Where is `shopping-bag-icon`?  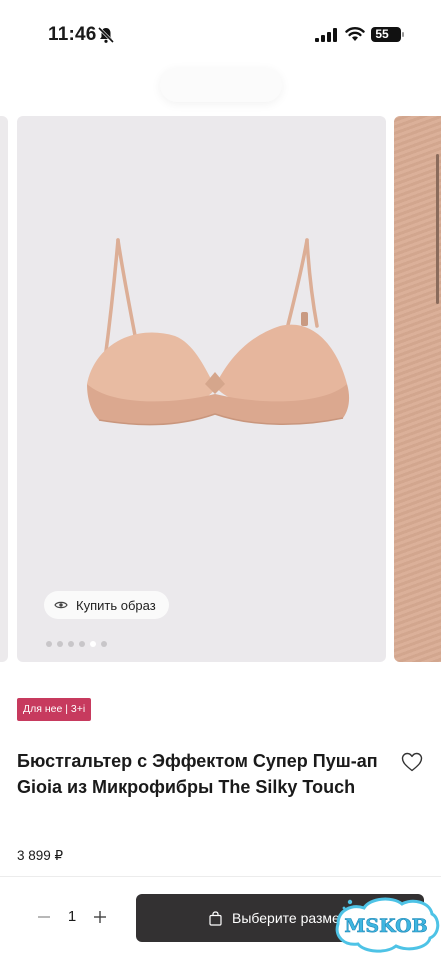
shopping-bag-icon is located at coordinates (215, 918).